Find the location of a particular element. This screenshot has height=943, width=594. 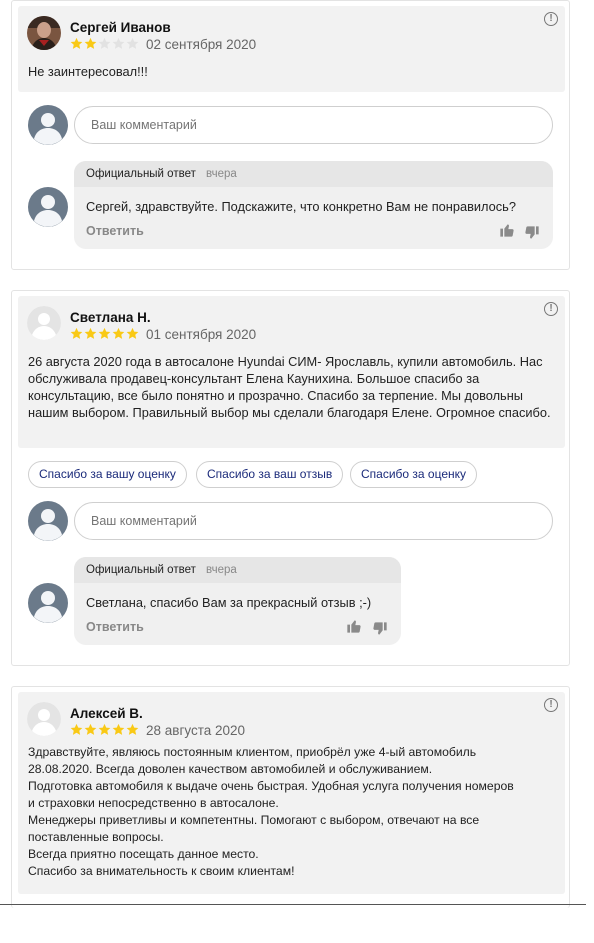

review-text: Не заинтересовал!!! is located at coordinates (88, 71).